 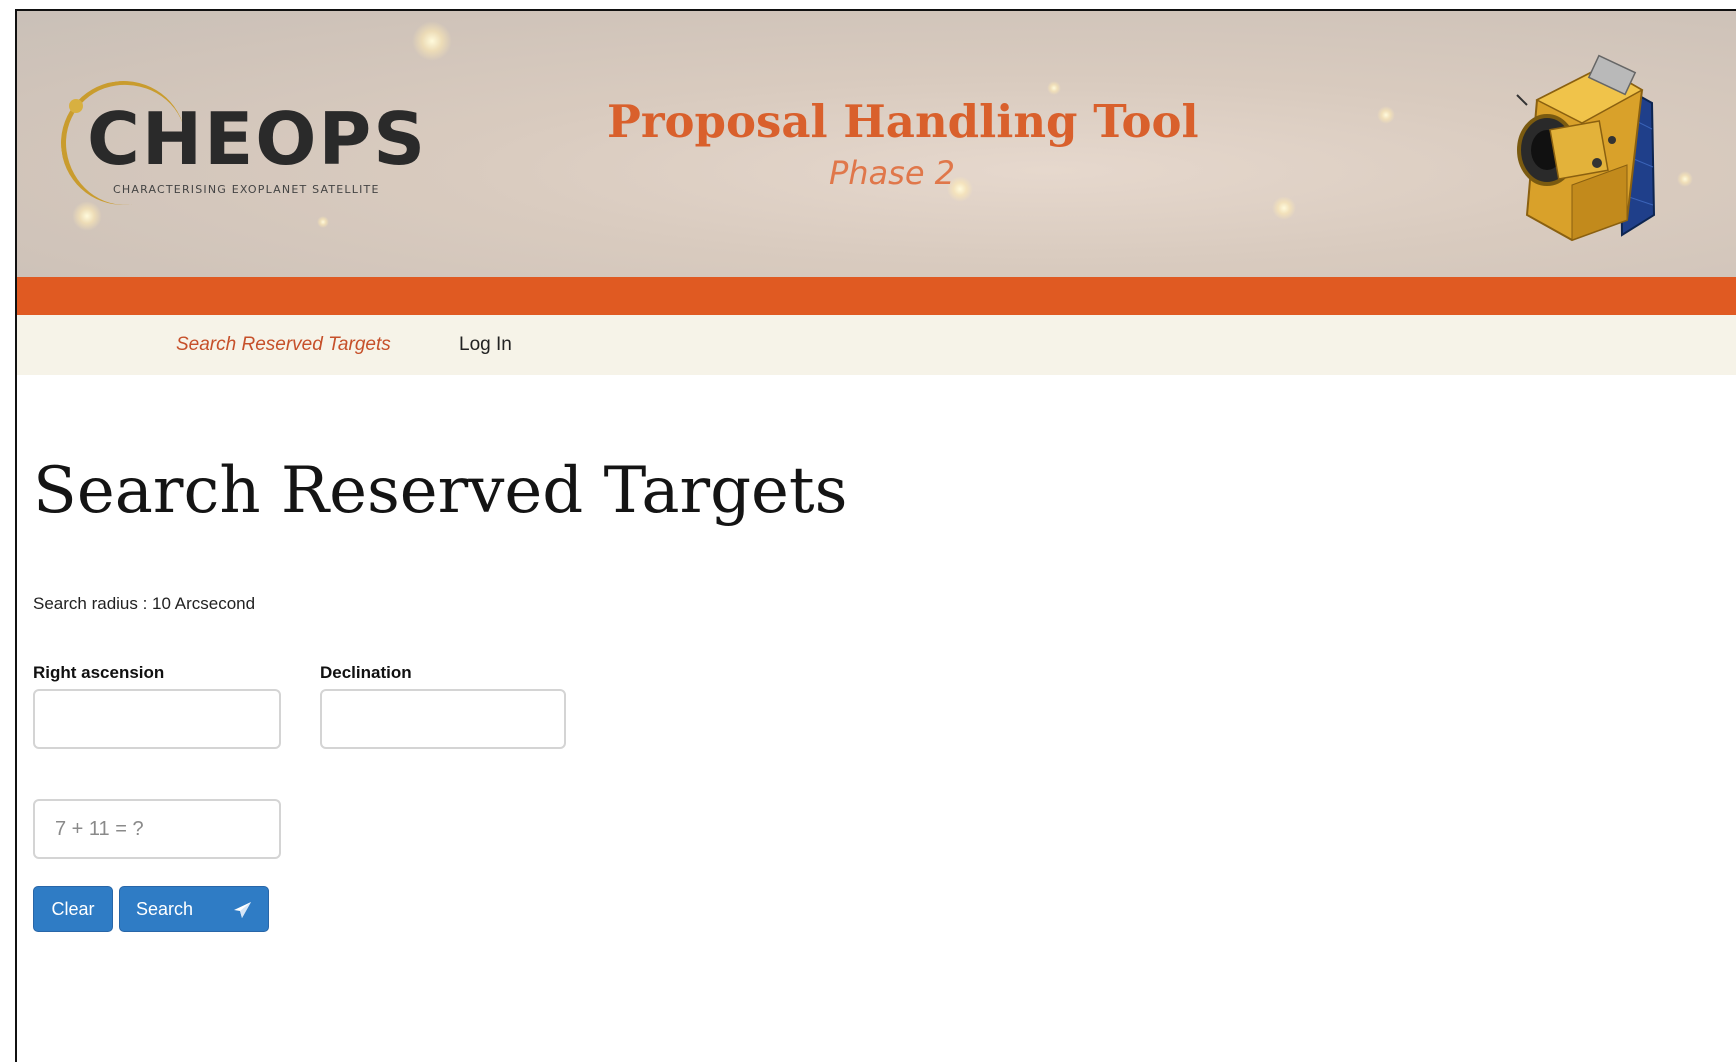 I want to click on accent-bar, so click(x=876, y=296).